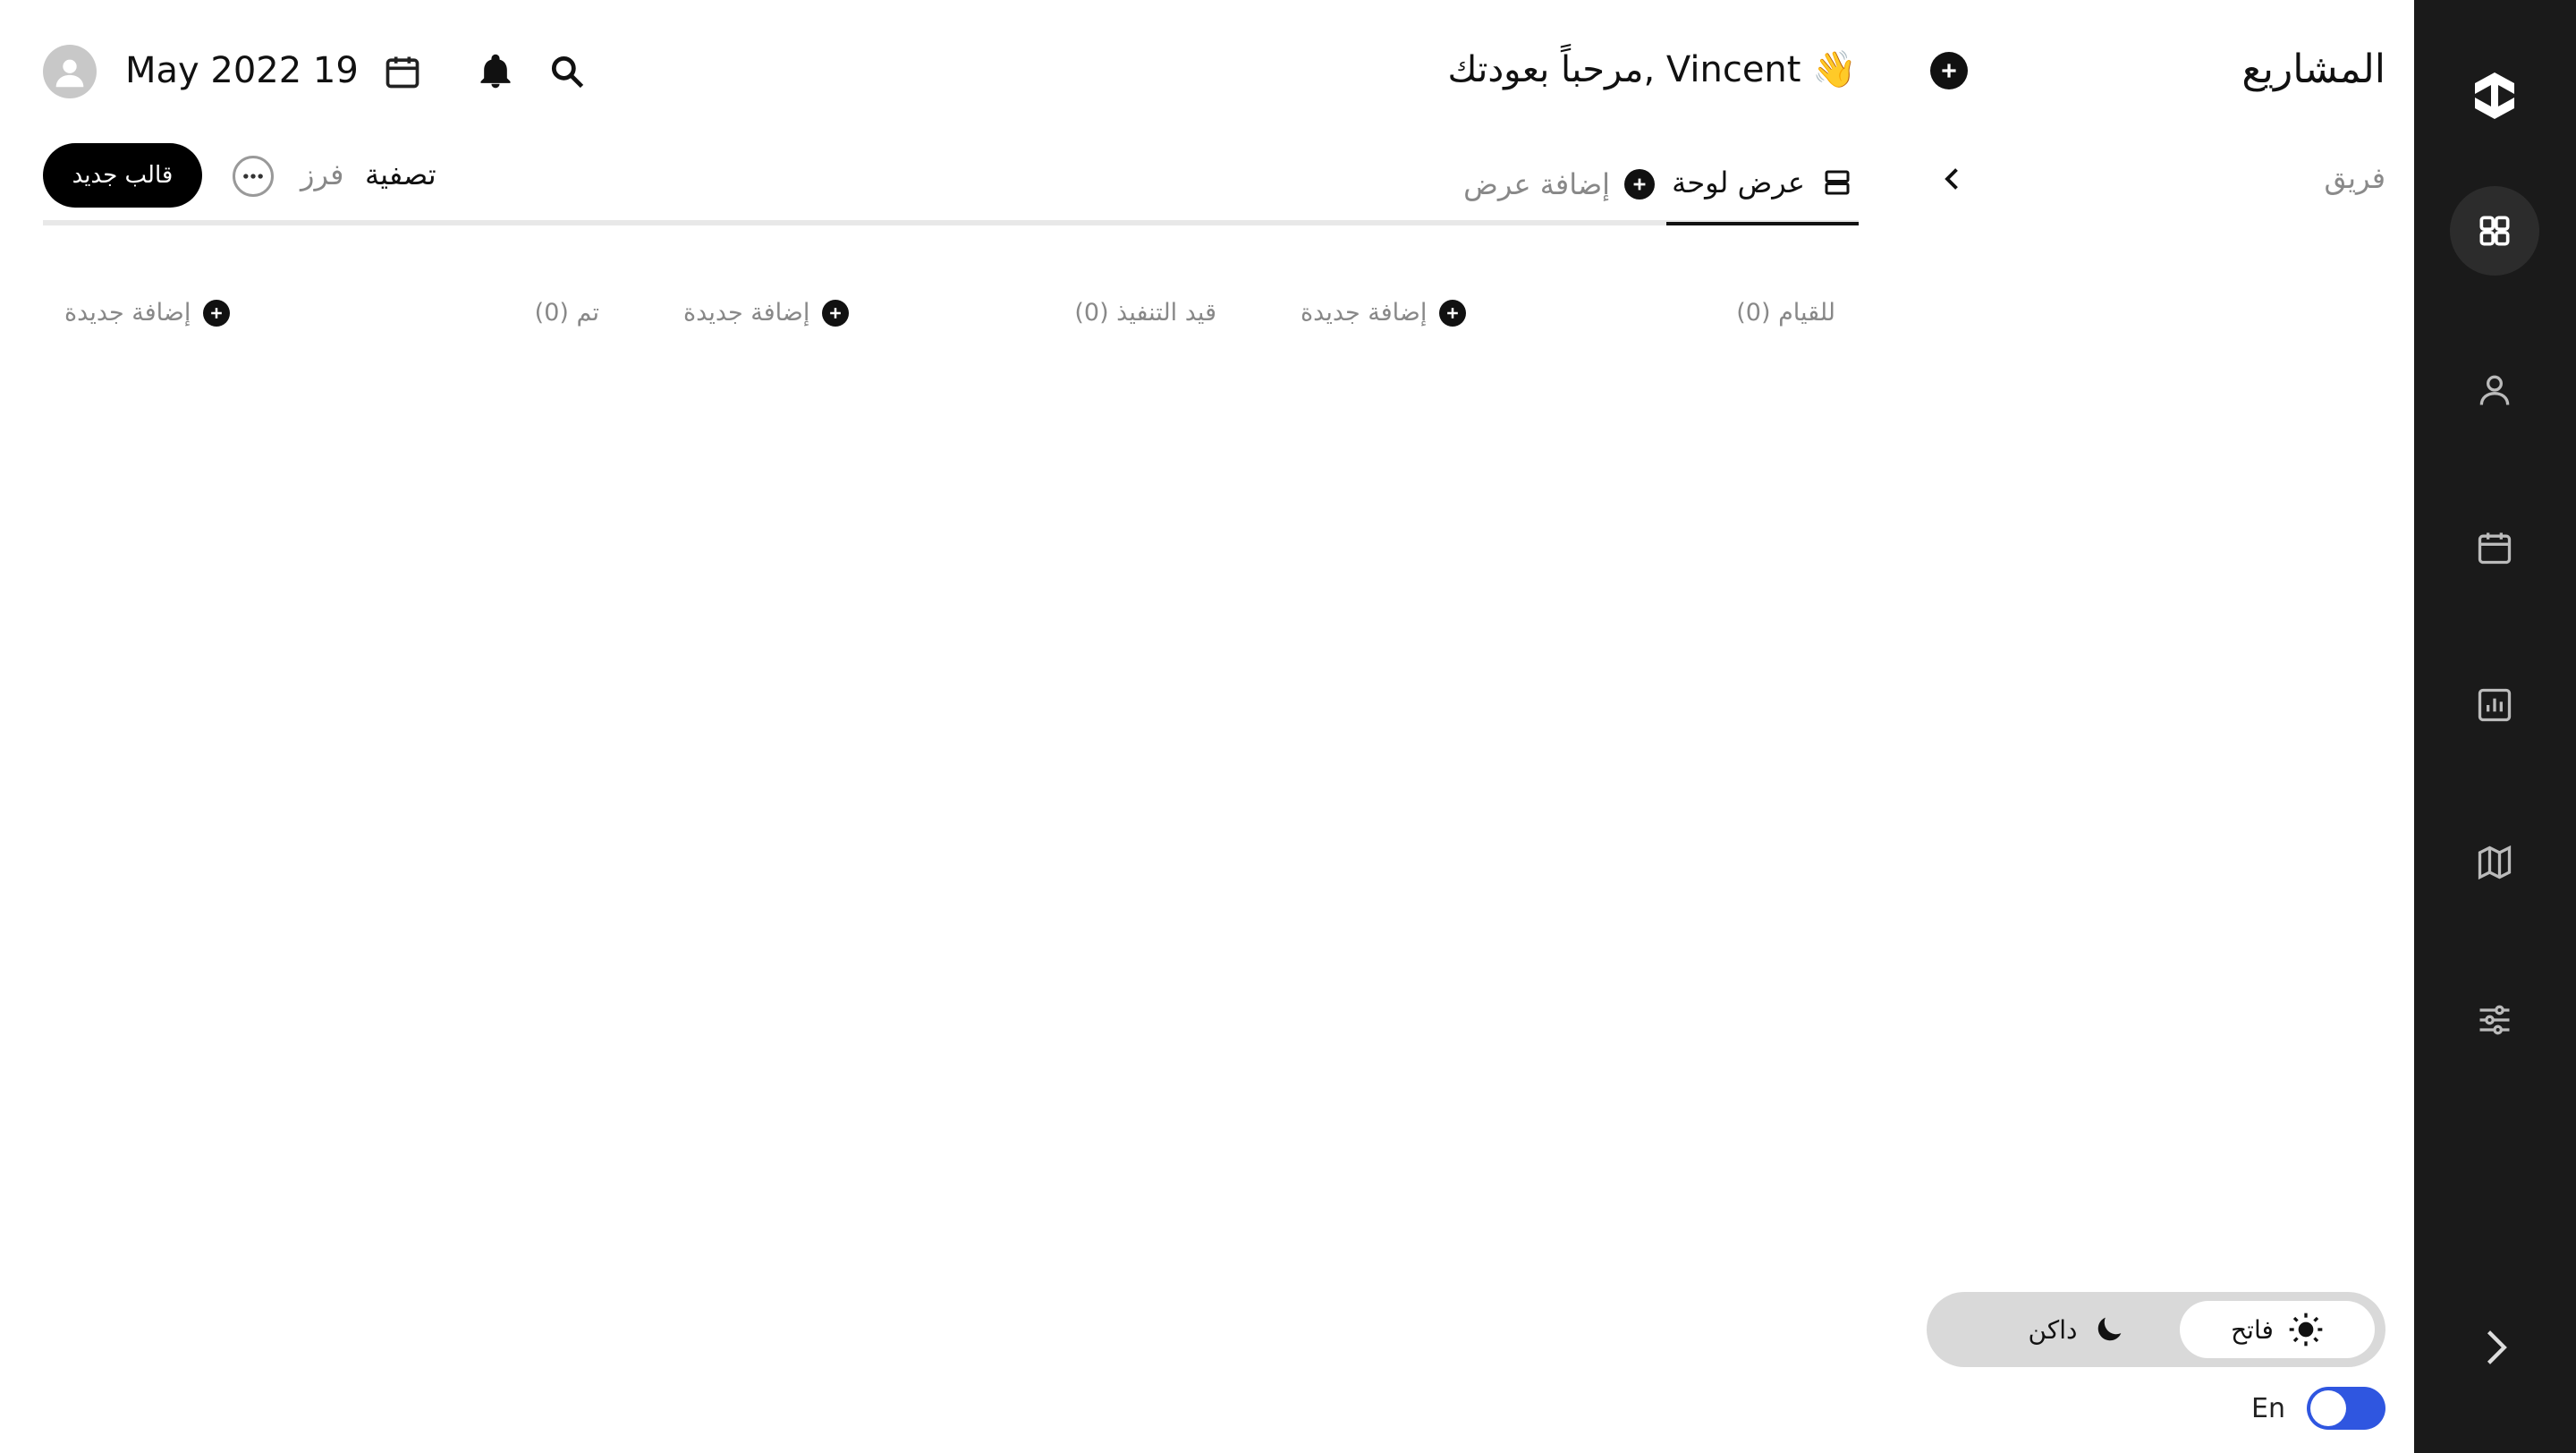 The width and height of the screenshot is (2576, 1453). What do you see at coordinates (951, 184) in the screenshot?
I see `view-tabs: عرض لوحة إضافة عرض قالب جديد فرز تصفية` at bounding box center [951, 184].